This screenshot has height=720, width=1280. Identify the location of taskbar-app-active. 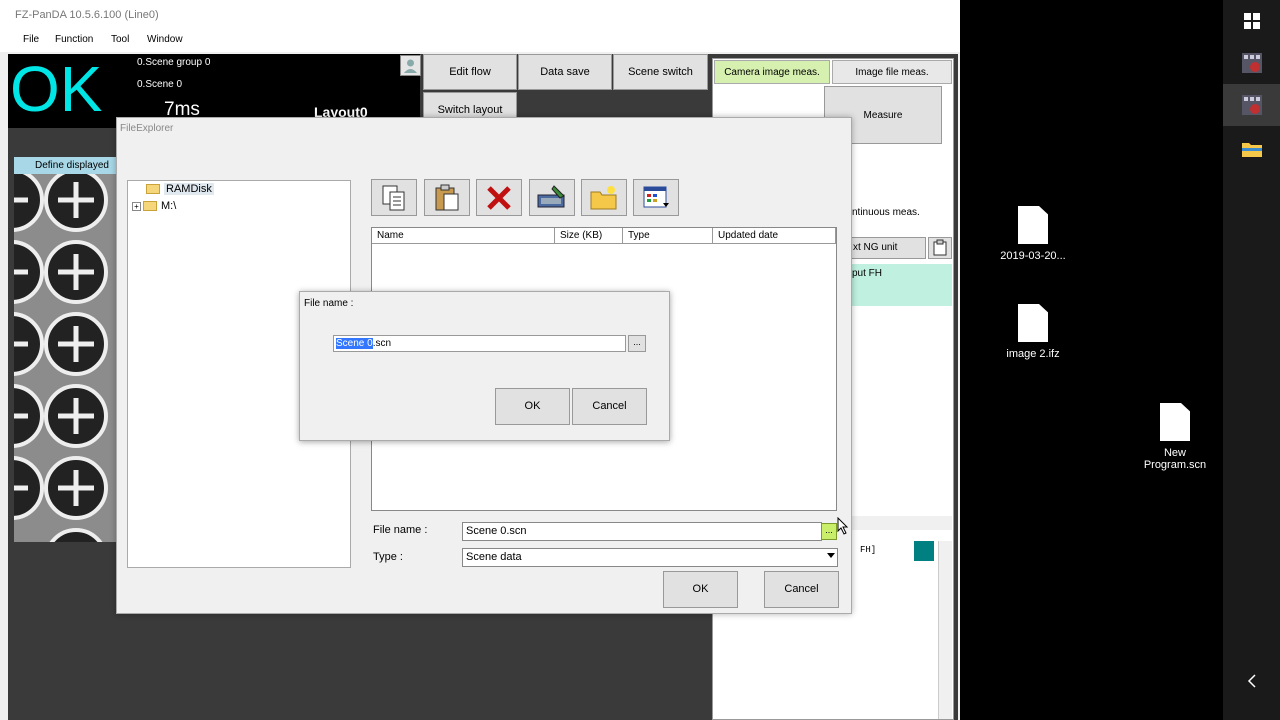
(1251, 105).